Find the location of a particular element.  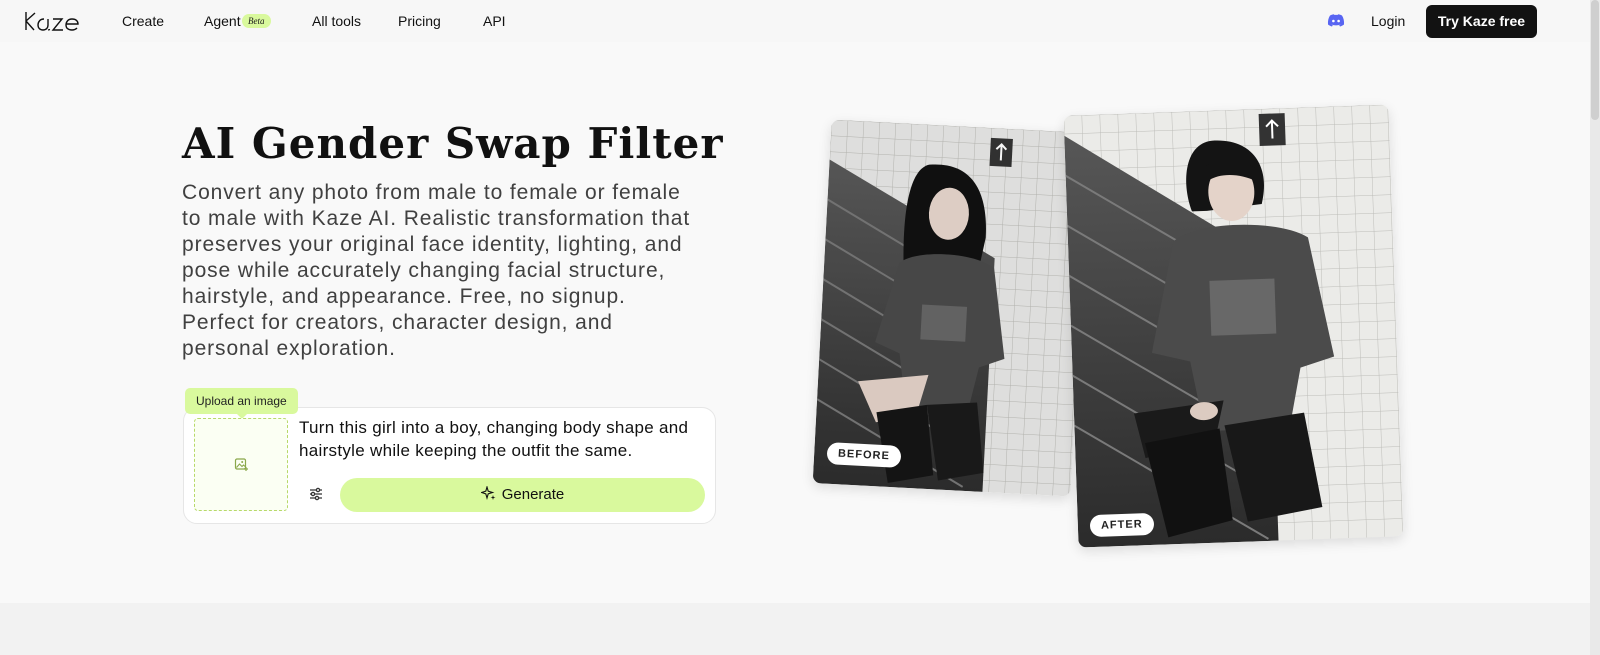

login-link: Login is located at coordinates (1388, 21).